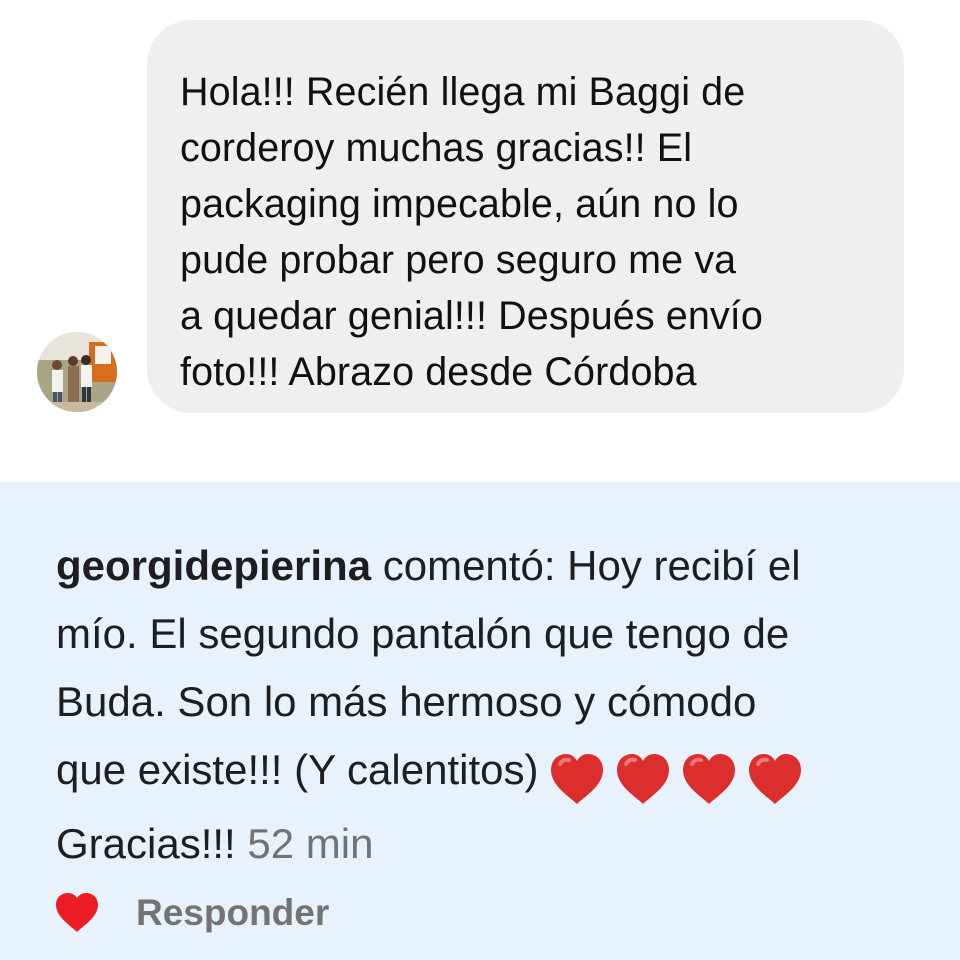 This screenshot has width=960, height=960. I want to click on comment-actions: Responder, so click(191, 913).